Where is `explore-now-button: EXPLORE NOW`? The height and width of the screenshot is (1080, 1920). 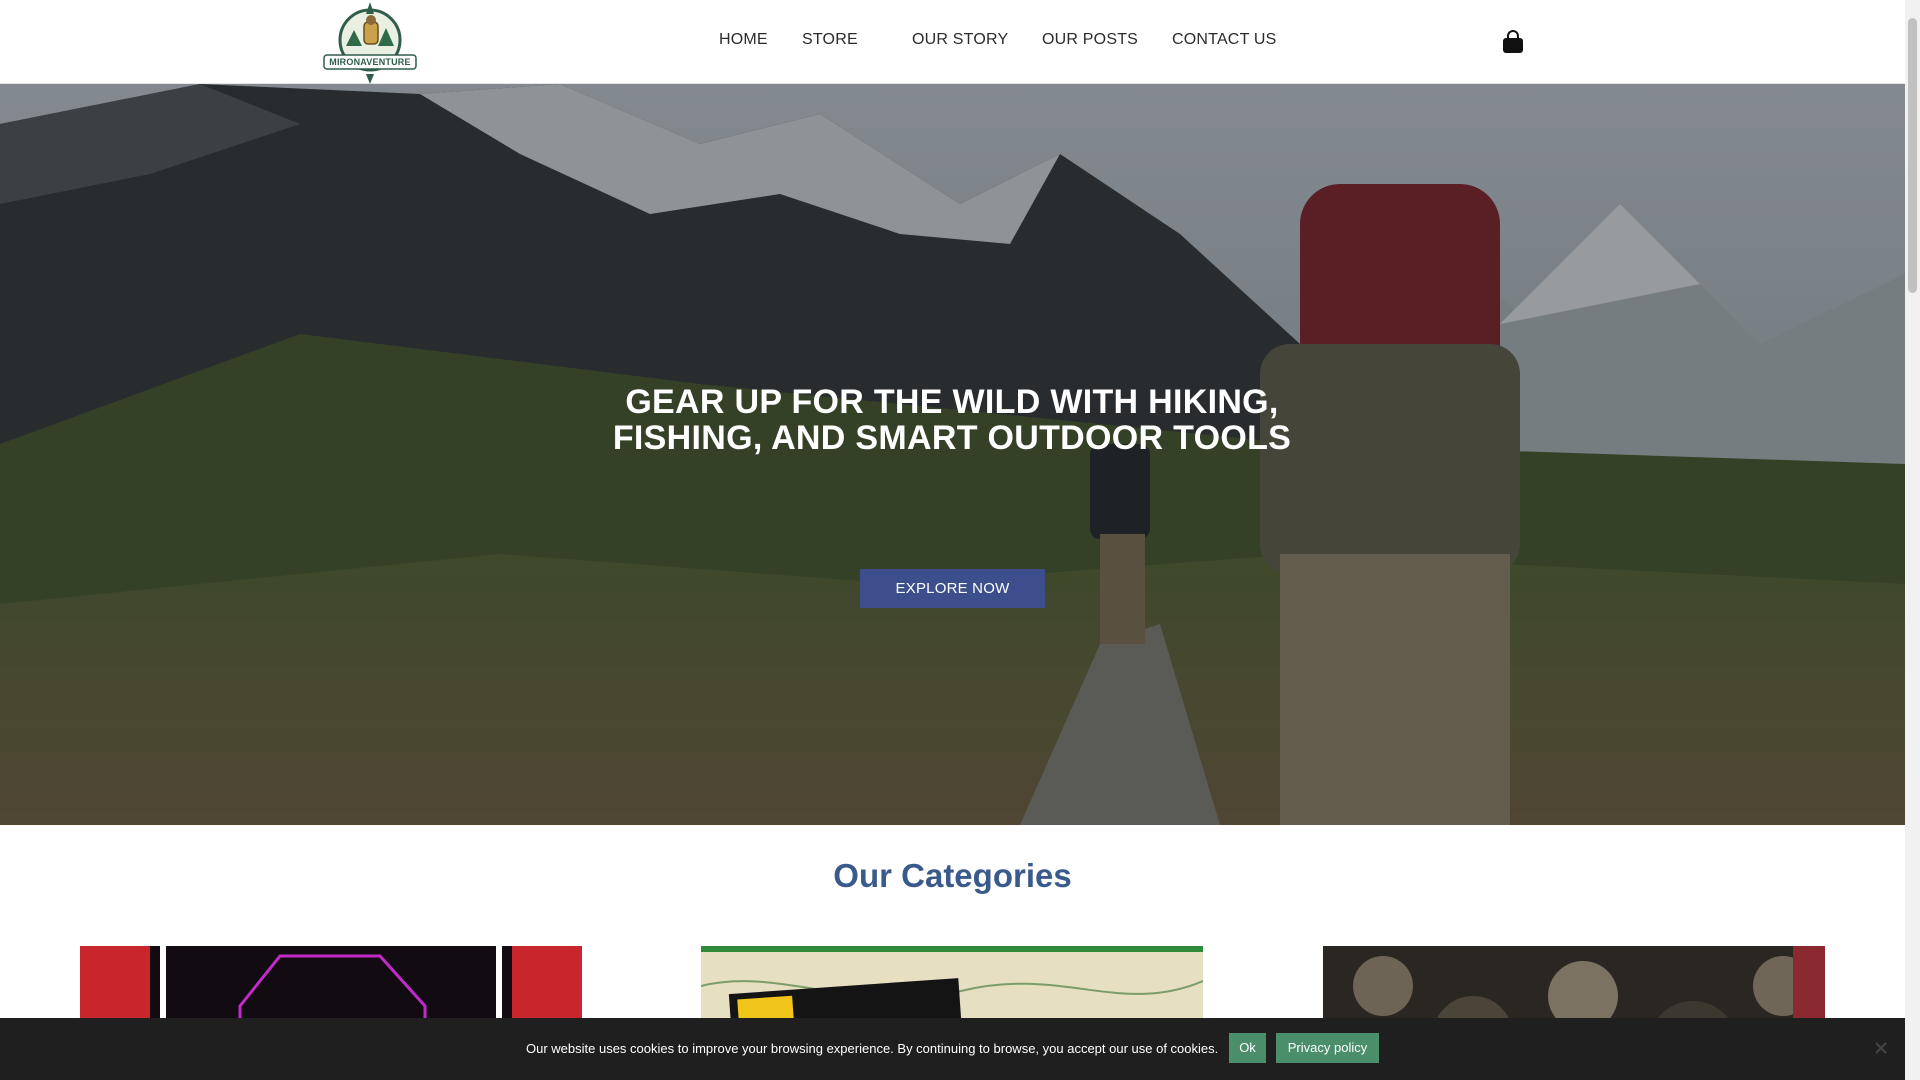 explore-now-button: EXPLORE NOW is located at coordinates (952, 588).